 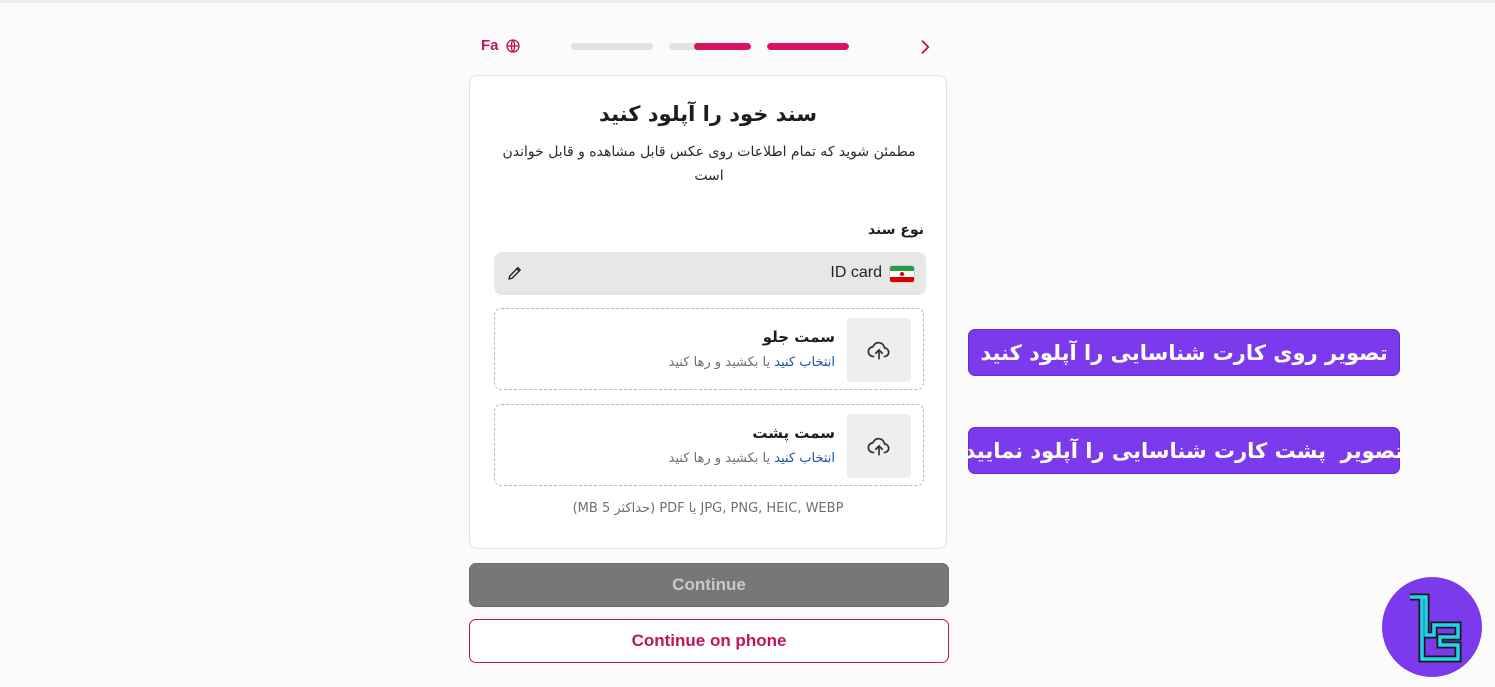 I want to click on back-upload-title: سمت پشت, so click(x=793, y=433).